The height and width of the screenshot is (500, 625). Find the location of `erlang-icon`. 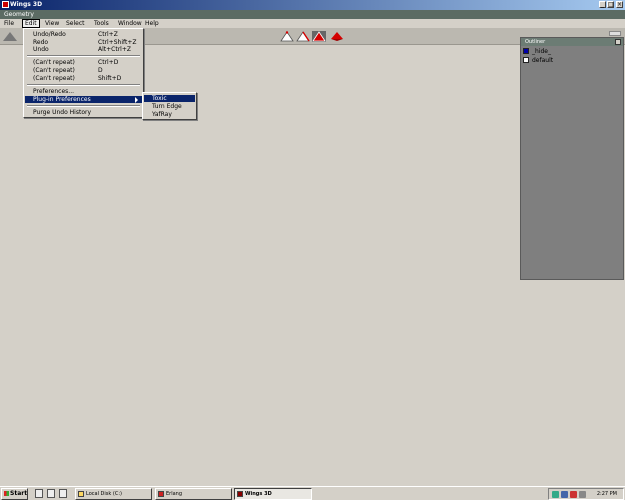

erlang-icon is located at coordinates (161, 494).